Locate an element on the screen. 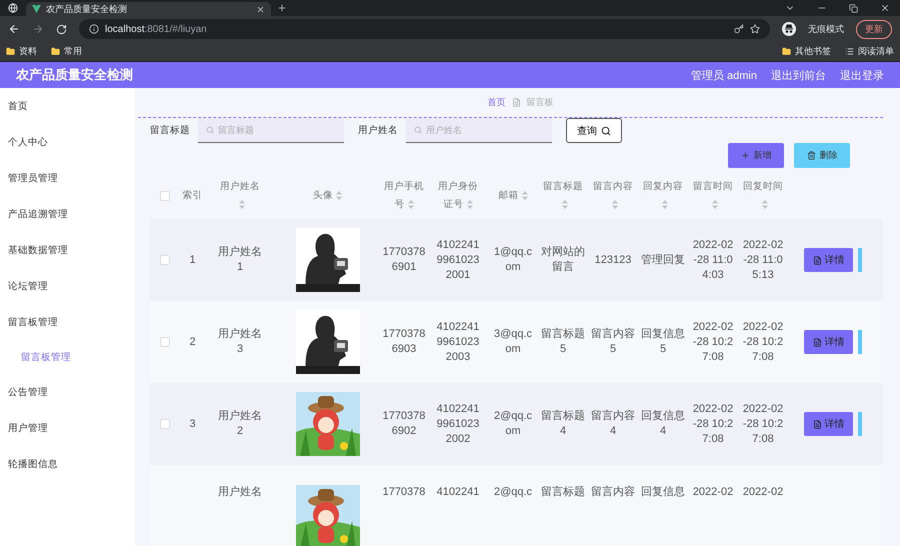 The image size is (900, 546). add-button: 新增 is located at coordinates (756, 155).